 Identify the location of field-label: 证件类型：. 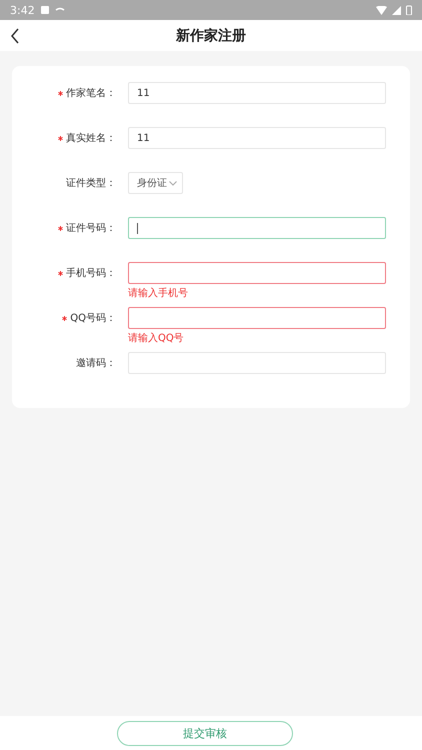
(91, 183).